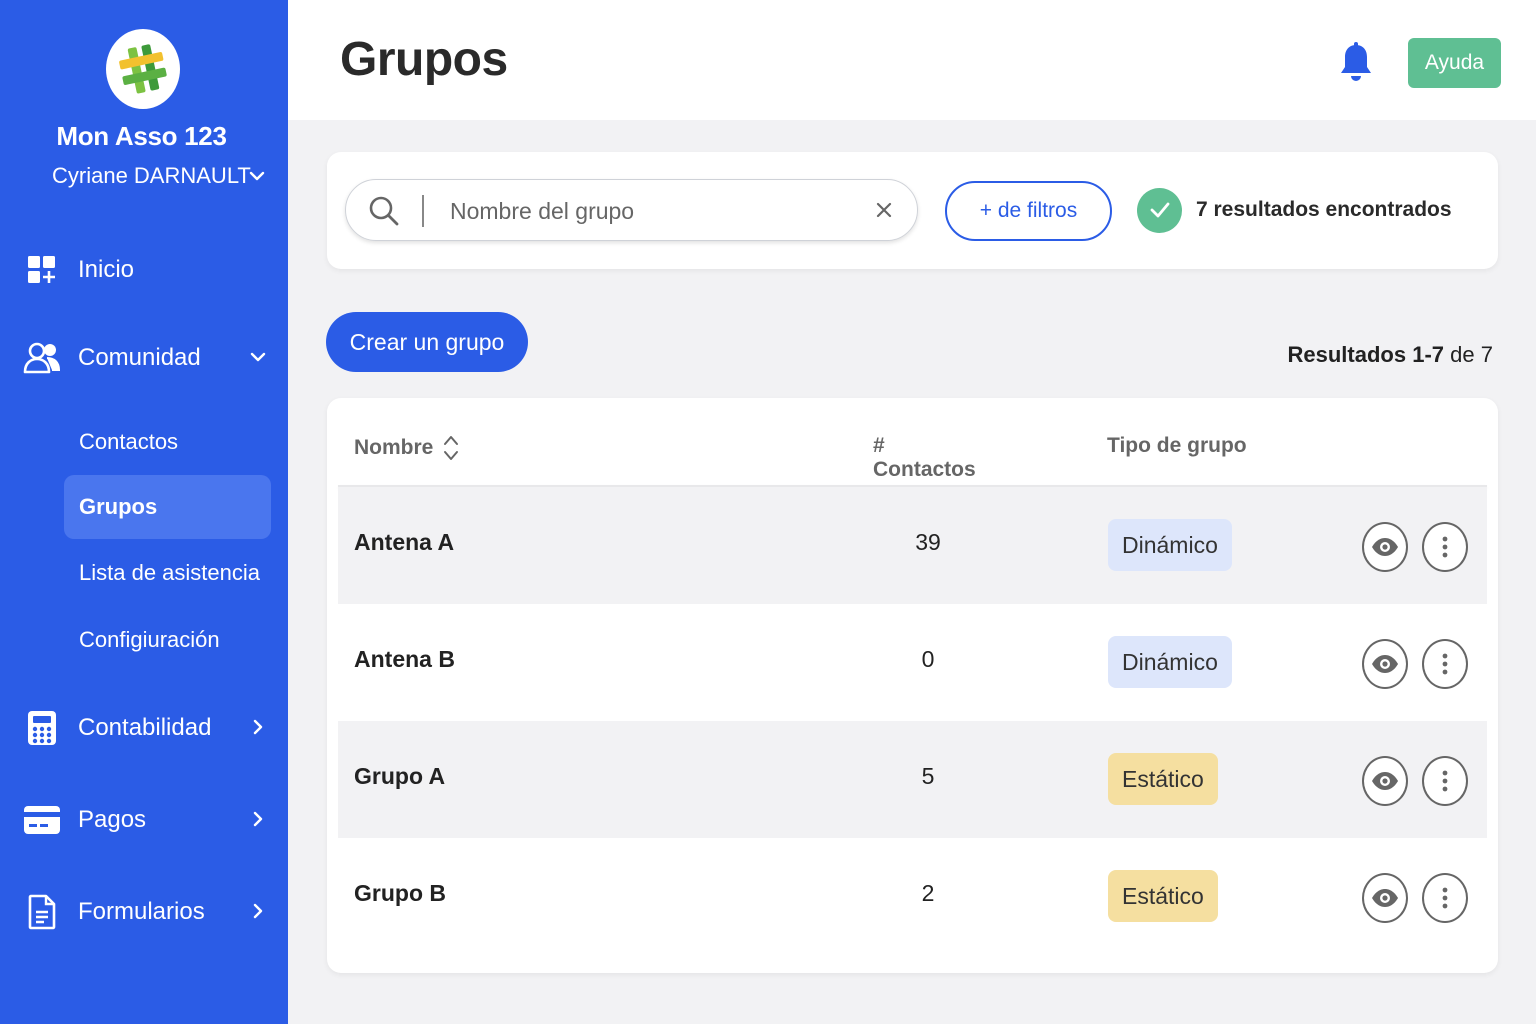 This screenshot has width=1536, height=1024. Describe the element at coordinates (423, 211) in the screenshot. I see `search-divider` at that location.